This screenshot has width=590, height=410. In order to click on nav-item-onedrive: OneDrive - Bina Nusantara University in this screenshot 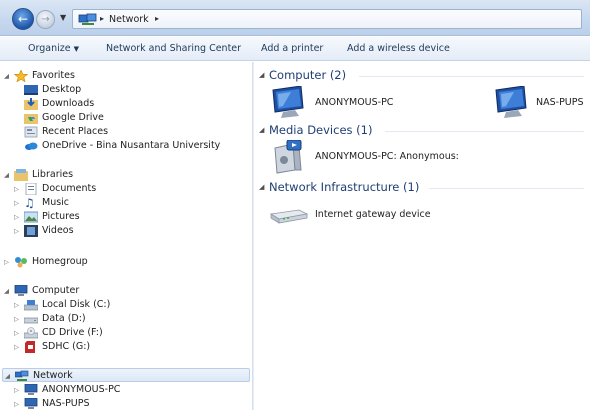, I will do `click(132, 146)`.